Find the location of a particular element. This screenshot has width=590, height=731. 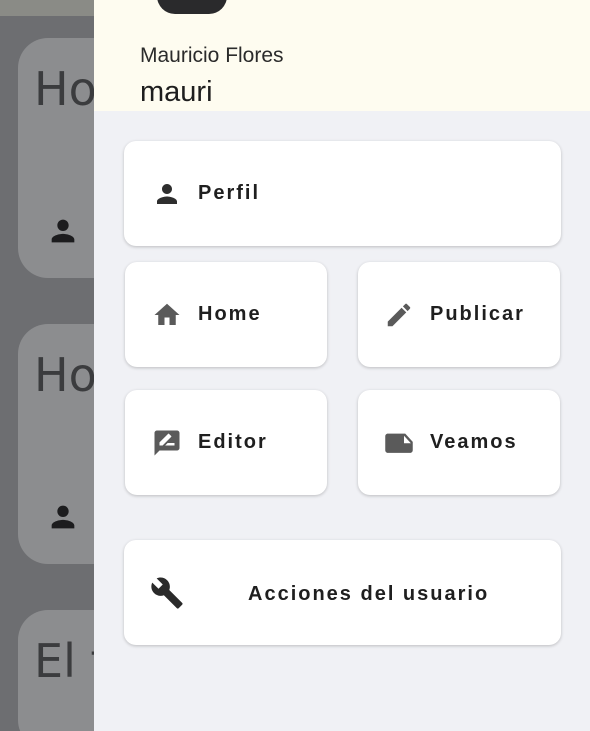

avatar is located at coordinates (192, 7).